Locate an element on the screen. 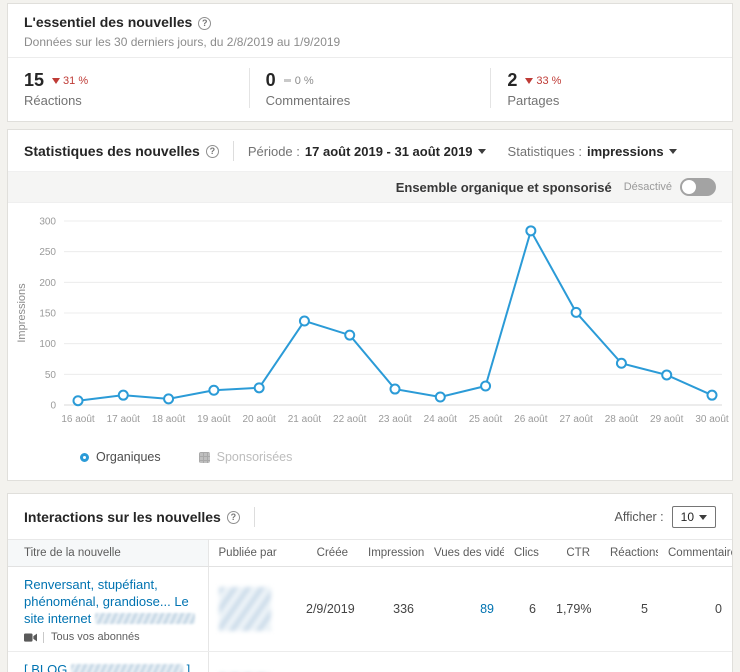 This screenshot has height=672, width=740. svg-text: 19 août is located at coordinates (214, 419).